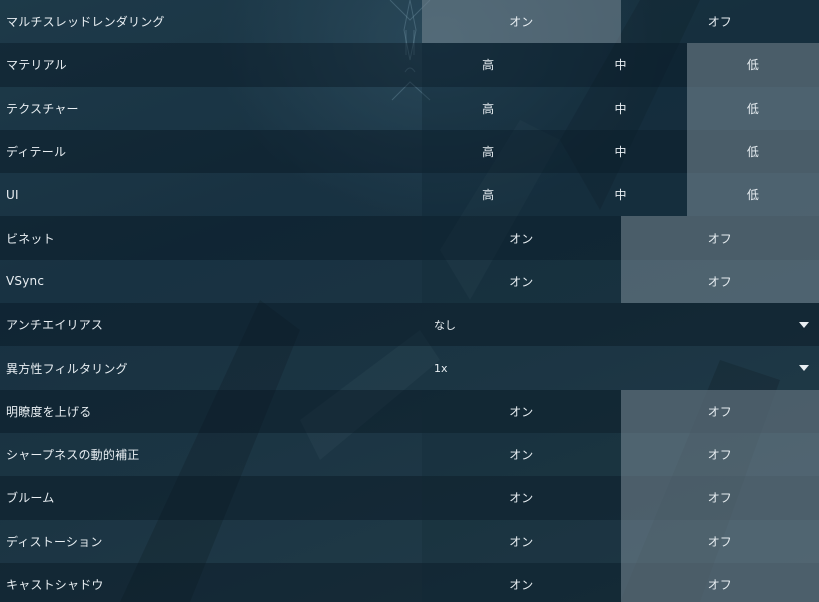 Image resolution: width=819 pixels, height=602 pixels. I want to click on setting-label: 異方性フィルタリング, so click(67, 368).